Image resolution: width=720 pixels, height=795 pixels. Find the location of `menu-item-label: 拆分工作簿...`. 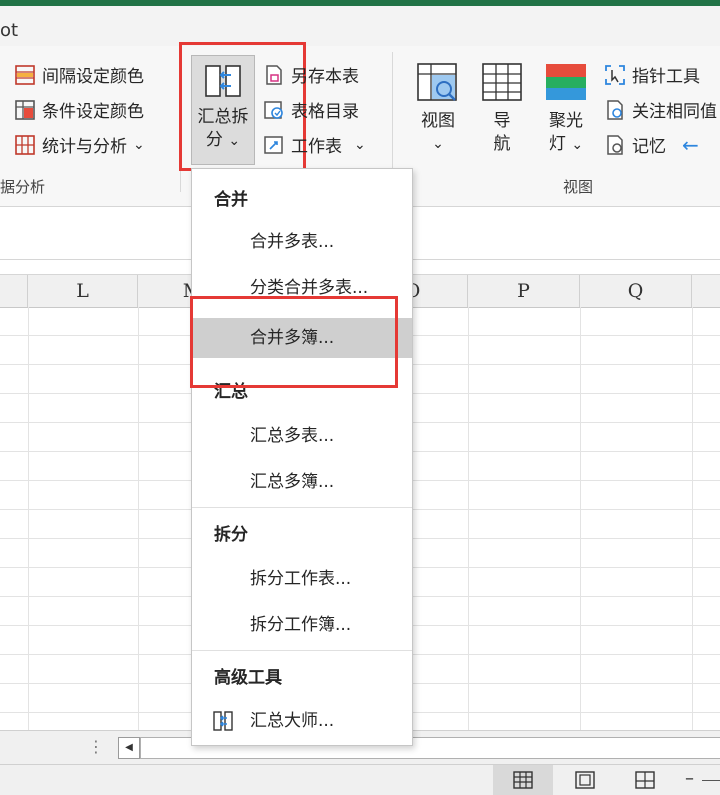

menu-item-label: 拆分工作簿... is located at coordinates (301, 625).